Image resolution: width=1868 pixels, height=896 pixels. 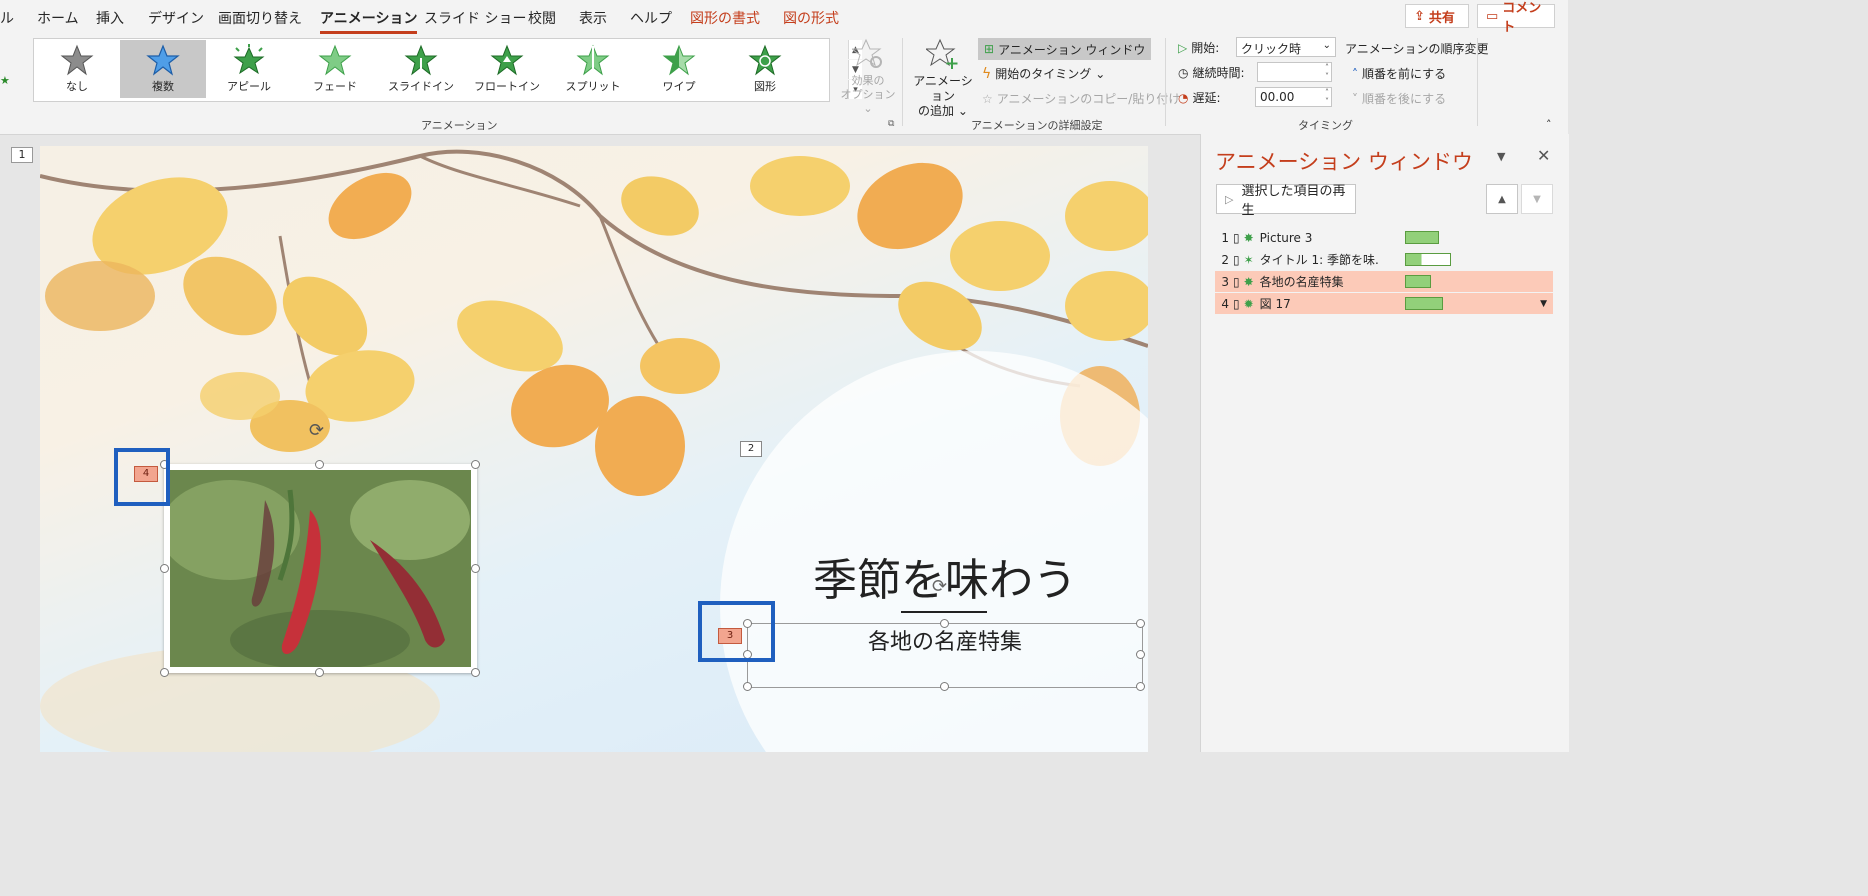 What do you see at coordinates (1516, 18) in the screenshot?
I see `comment-button: ▭ コメント` at bounding box center [1516, 18].